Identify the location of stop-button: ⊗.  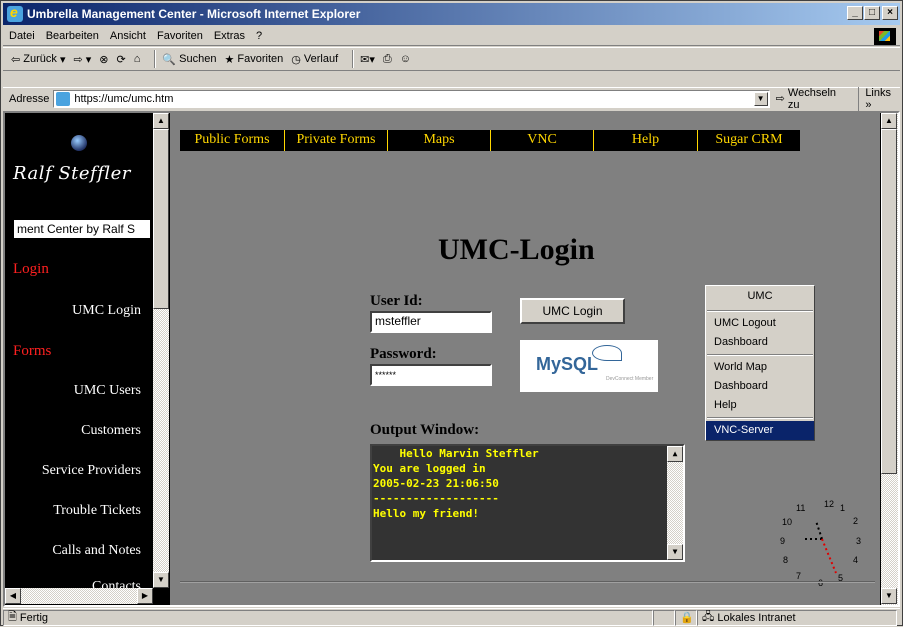
(103, 59).